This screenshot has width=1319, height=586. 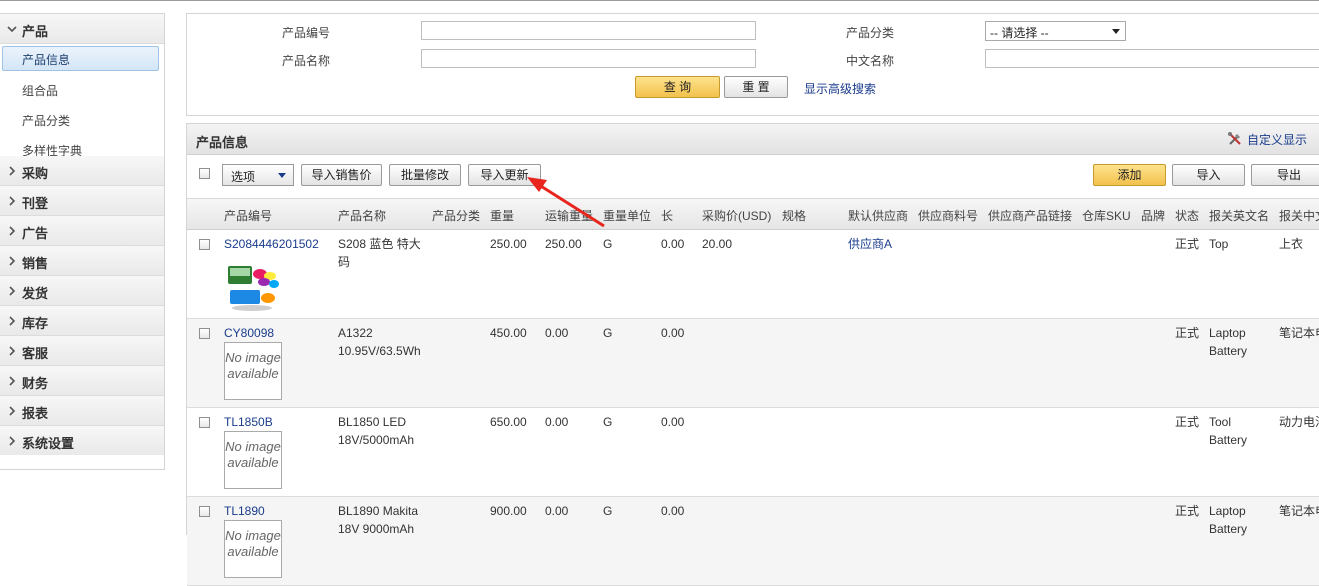 What do you see at coordinates (1285, 175) in the screenshot?
I see `export-button: 导出` at bounding box center [1285, 175].